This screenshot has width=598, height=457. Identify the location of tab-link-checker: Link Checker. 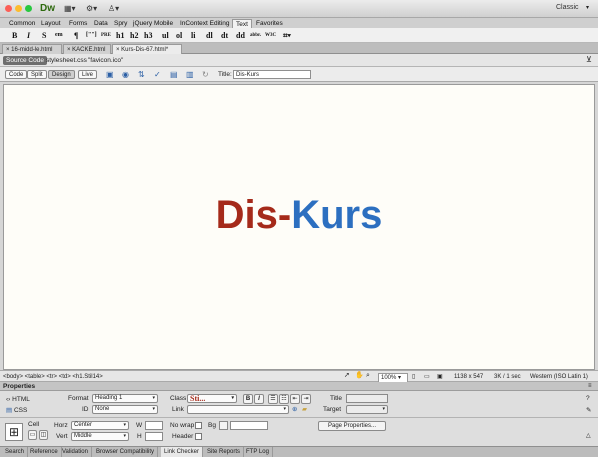
(182, 452).